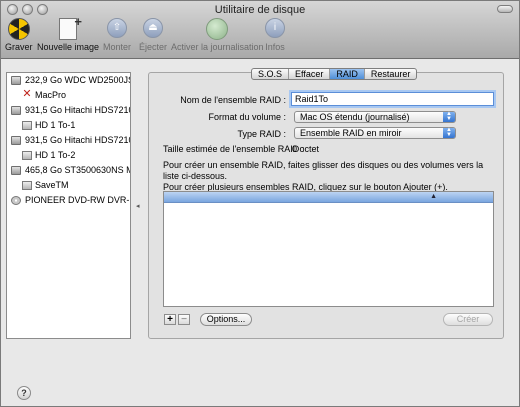  Describe the element at coordinates (355, 117) in the screenshot. I see `volume-format-value: Mac OS étendu (journalisé)` at that location.